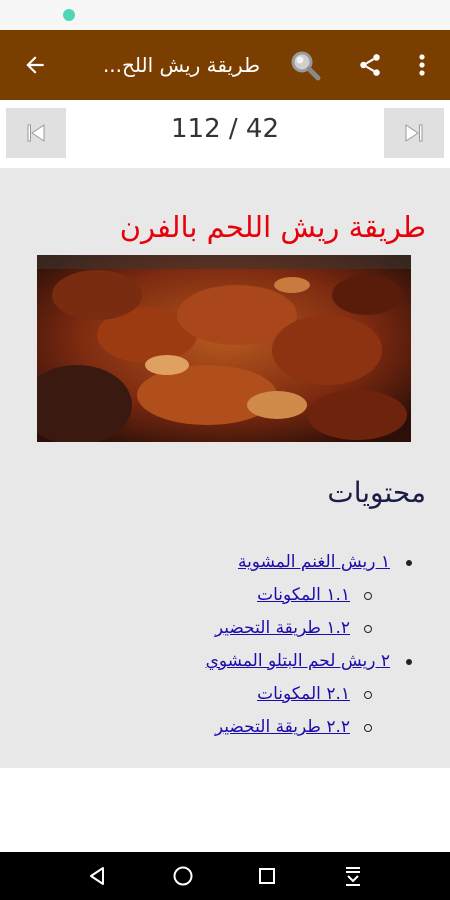  Describe the element at coordinates (183, 876) in the screenshot. I see `nav-home-icon` at that location.